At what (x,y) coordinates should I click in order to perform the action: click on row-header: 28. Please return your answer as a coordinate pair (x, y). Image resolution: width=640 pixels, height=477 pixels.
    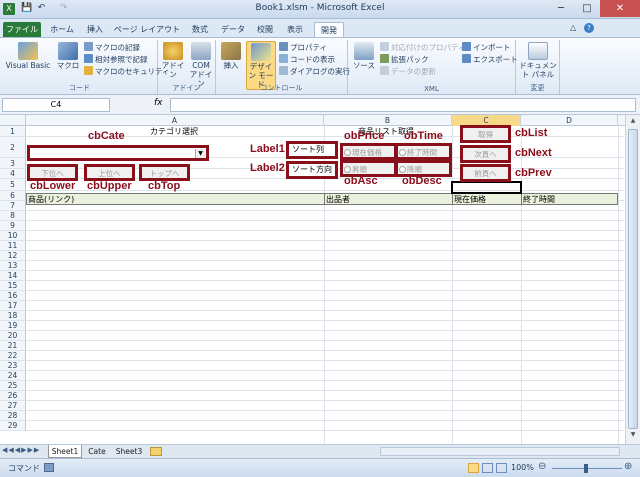
    Looking at the image, I should click on (13, 416).